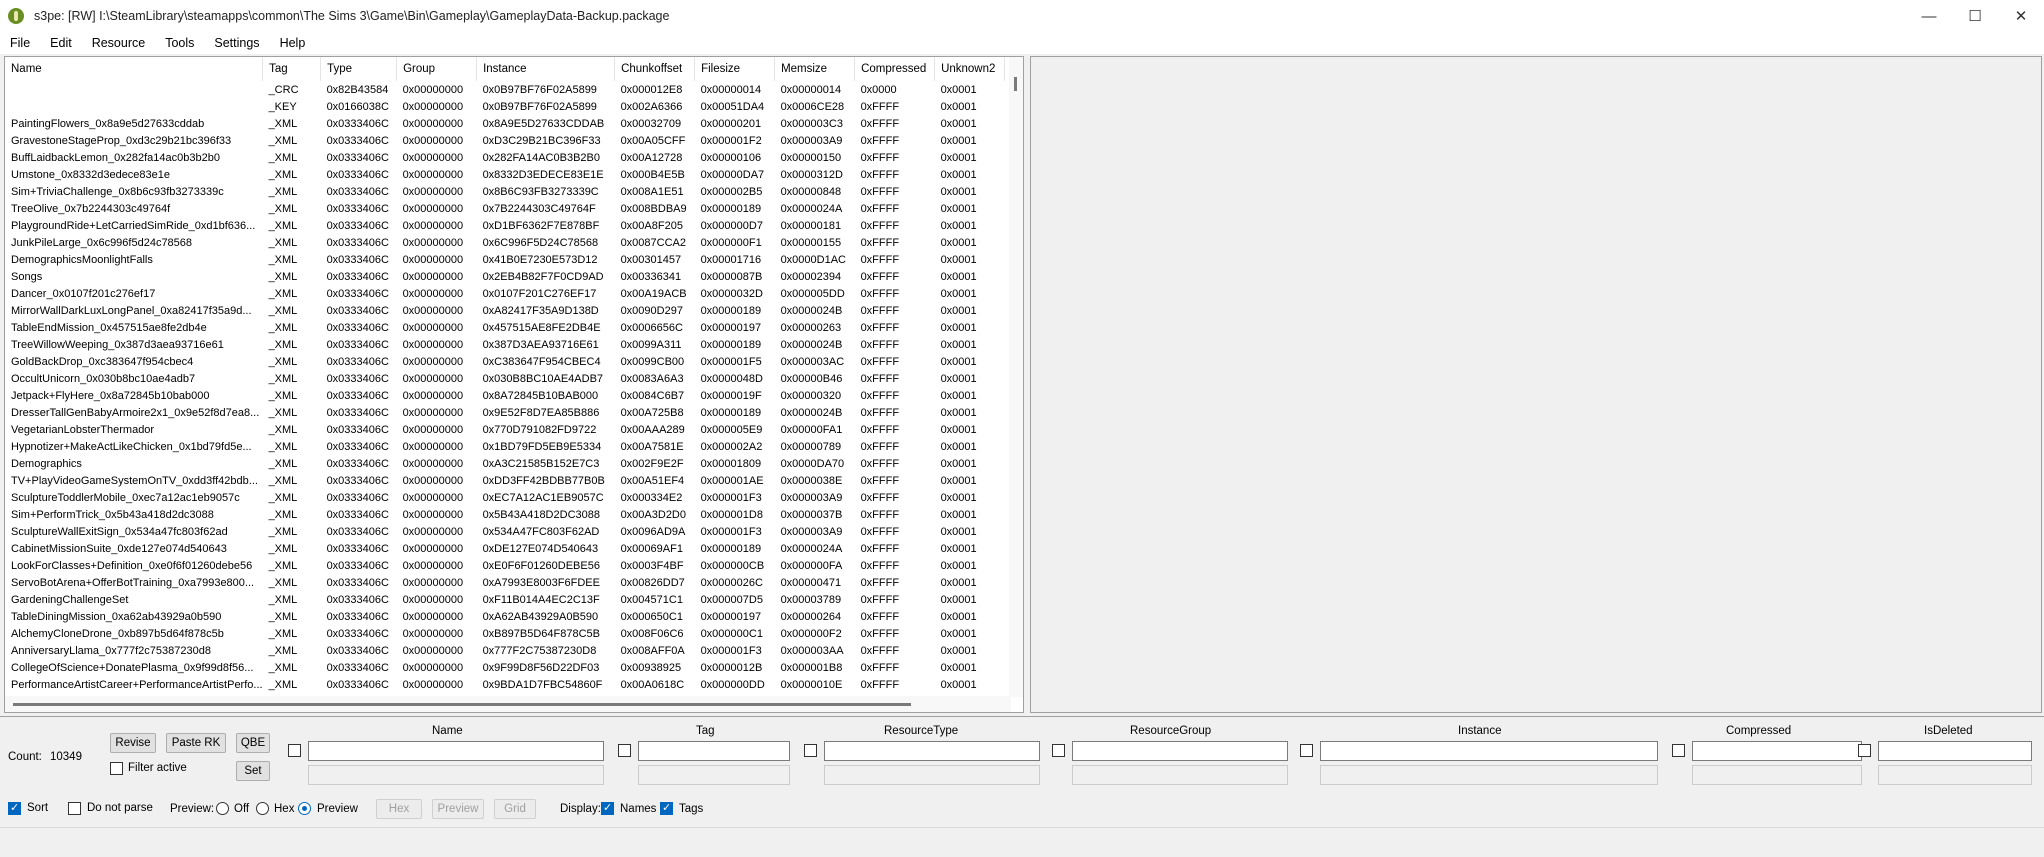 This screenshot has height=857, width=2044. Describe the element at coordinates (1306, 750) in the screenshot. I see `filter-instance-checkbox` at that location.